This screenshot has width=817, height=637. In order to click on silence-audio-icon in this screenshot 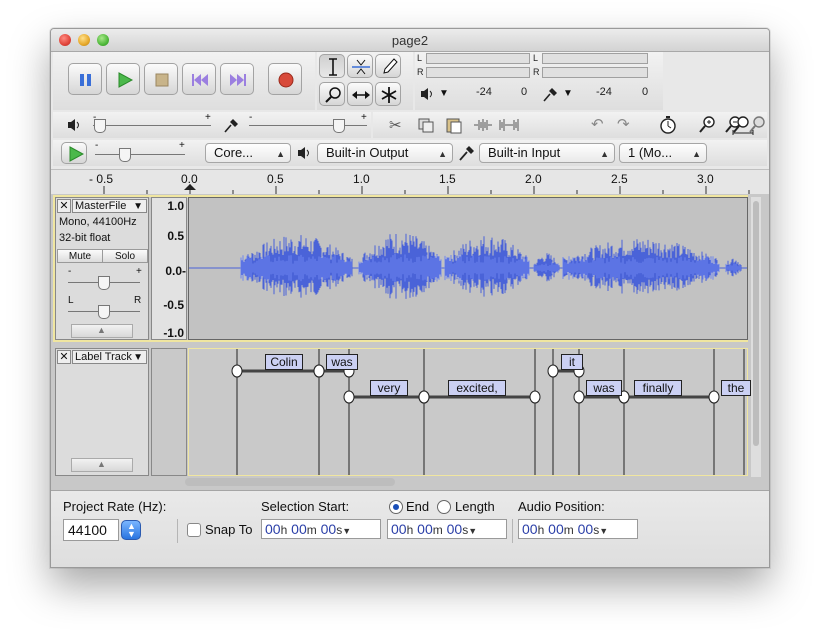, I will do `click(509, 125)`.